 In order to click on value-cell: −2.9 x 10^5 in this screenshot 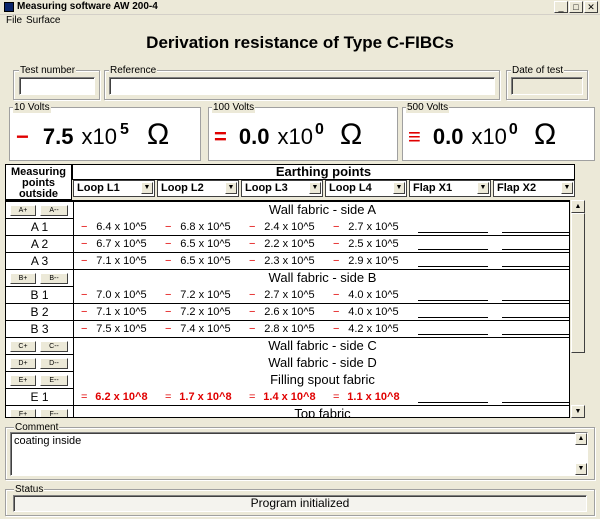, I will do `click(367, 261)`.